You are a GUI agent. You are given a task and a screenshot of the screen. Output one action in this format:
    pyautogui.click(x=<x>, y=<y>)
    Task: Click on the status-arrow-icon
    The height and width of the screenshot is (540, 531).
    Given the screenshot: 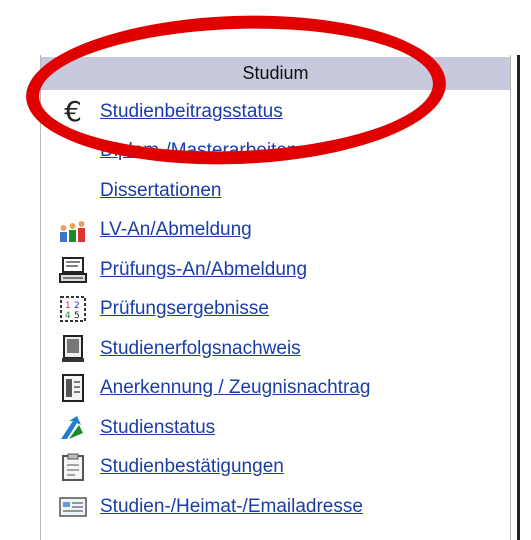 What is the action you would take?
    pyautogui.click(x=73, y=428)
    